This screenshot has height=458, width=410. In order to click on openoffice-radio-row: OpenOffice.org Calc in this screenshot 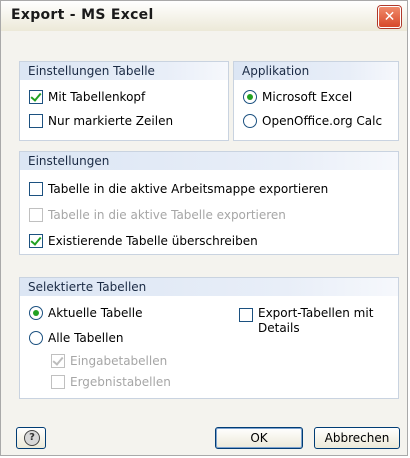, I will do `click(312, 121)`.